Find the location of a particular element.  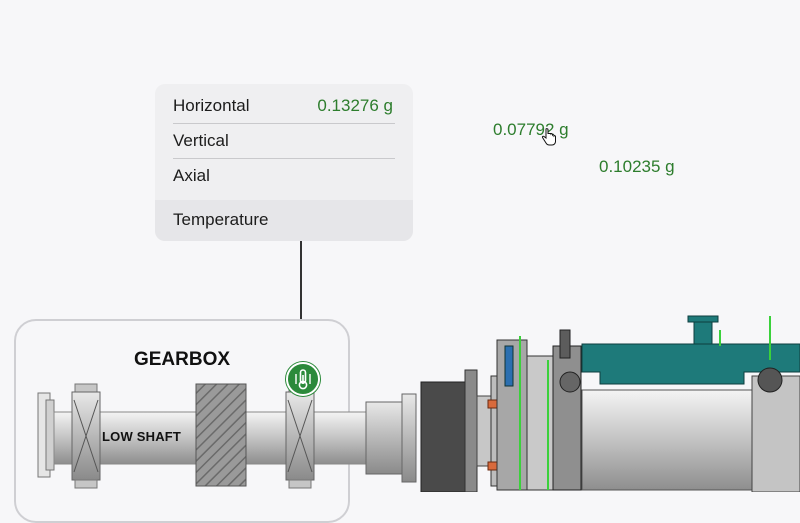

low-shaft-assembly is located at coordinates (227, 436).